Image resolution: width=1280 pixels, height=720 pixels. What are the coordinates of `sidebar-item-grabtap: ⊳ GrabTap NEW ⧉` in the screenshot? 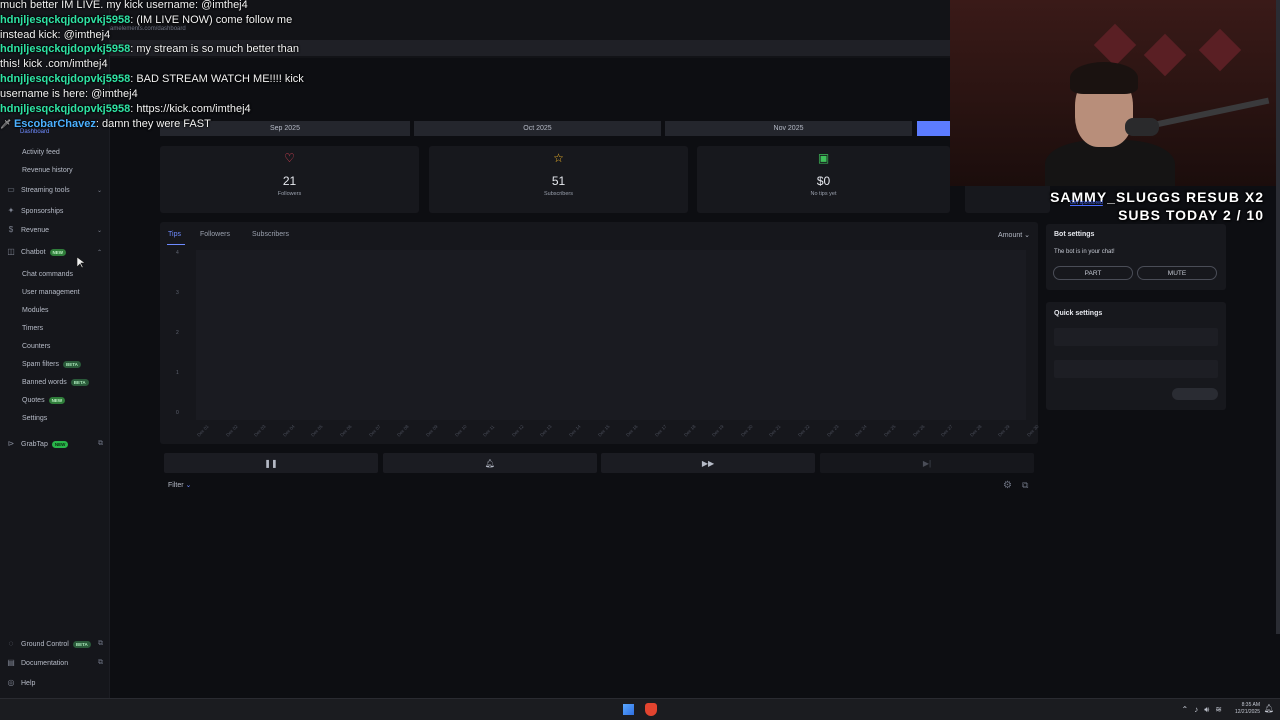 It's located at (55, 444).